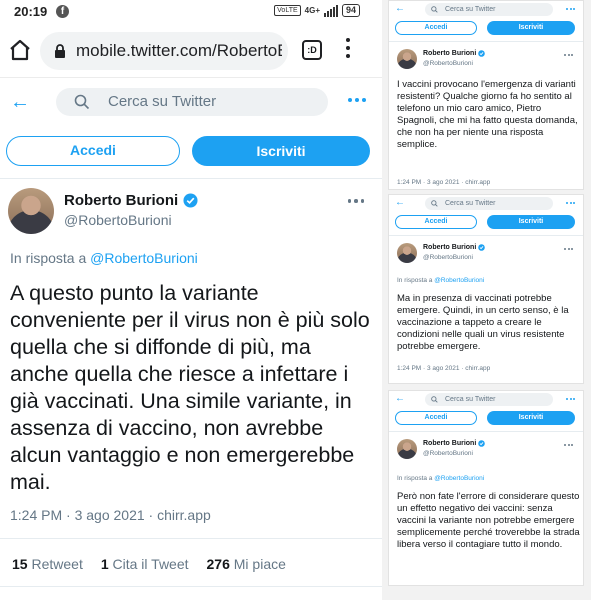 This screenshot has width=591, height=600. I want to click on network-type-label: 4G+, so click(312, 10).